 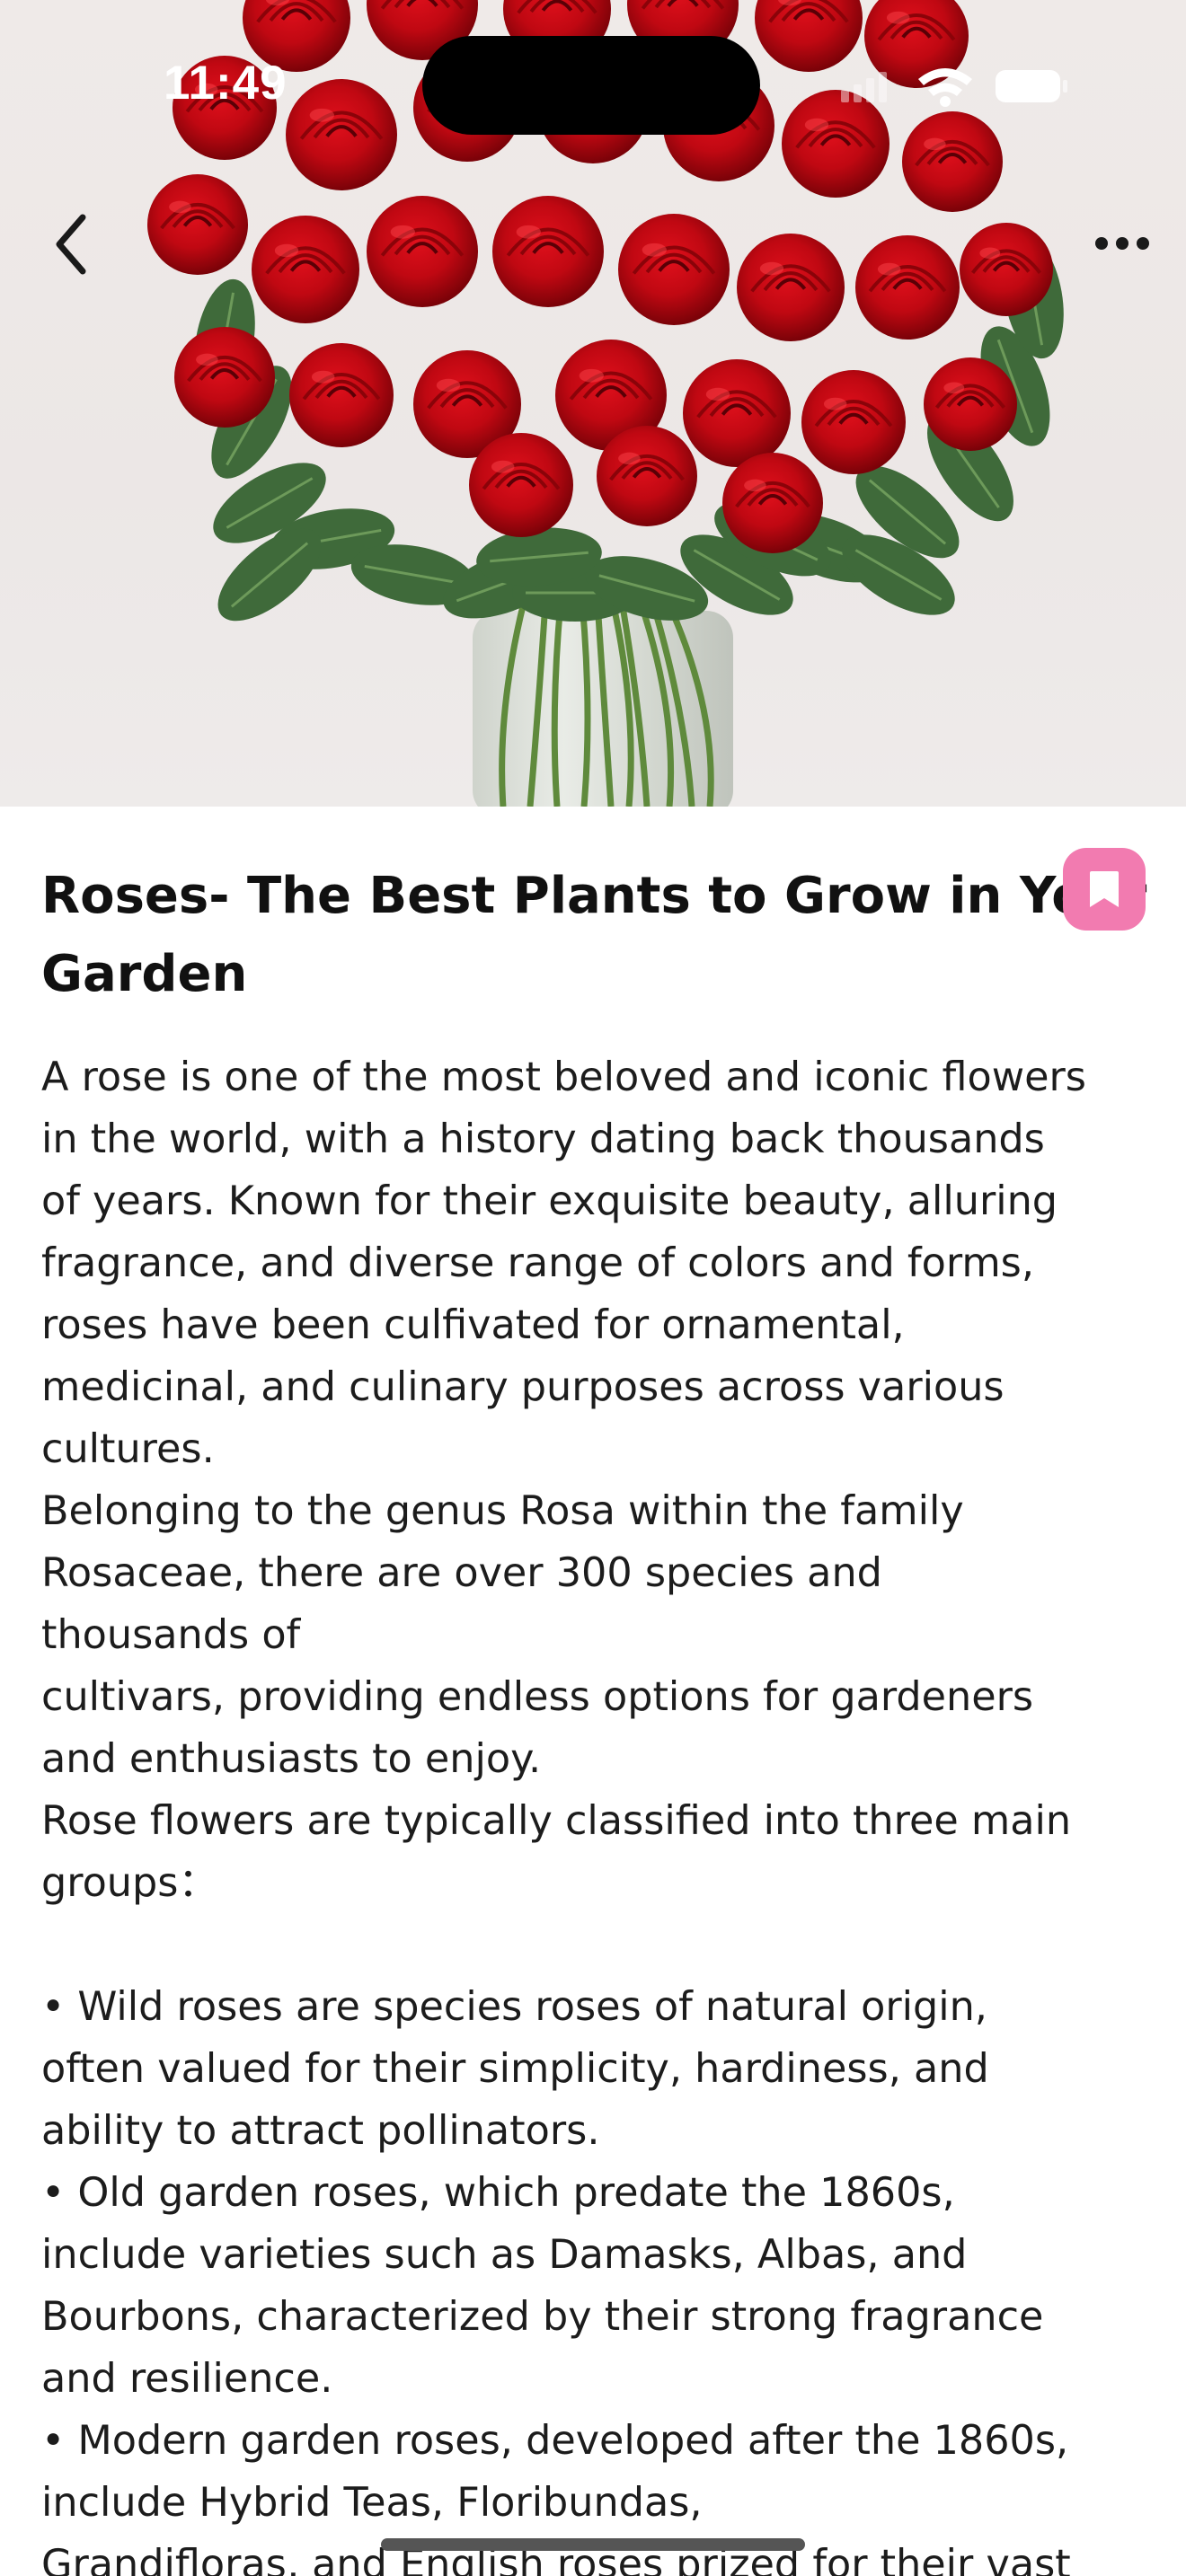 I want to click on ellipsis-icon, so click(x=1122, y=243).